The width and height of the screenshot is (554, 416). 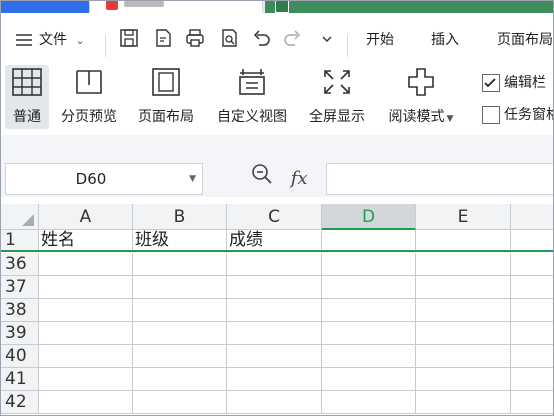 I want to click on column-header-f, so click(x=532, y=217).